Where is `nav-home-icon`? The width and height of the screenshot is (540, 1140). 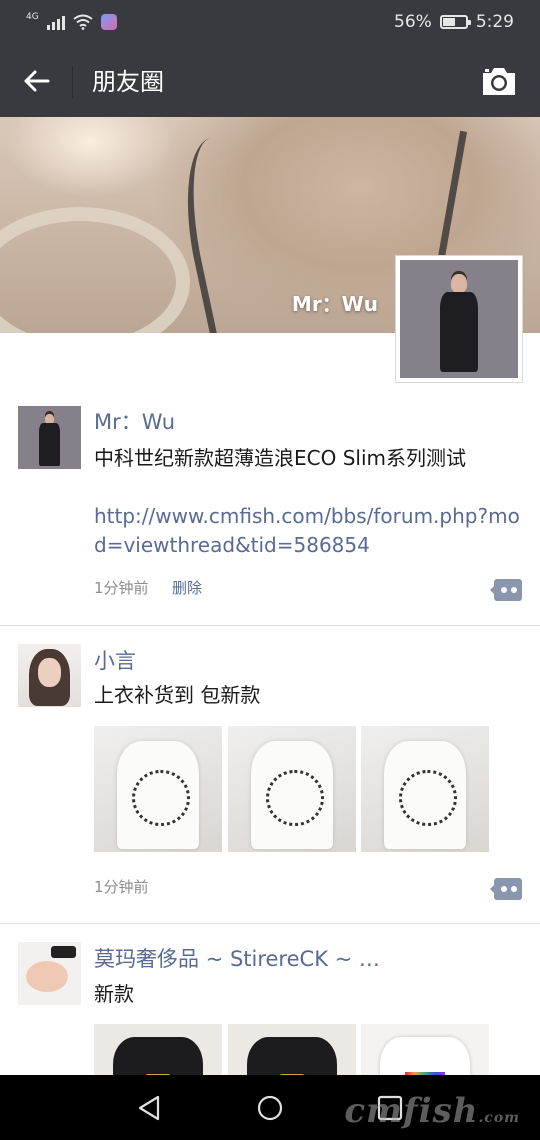
nav-home-icon is located at coordinates (270, 1108).